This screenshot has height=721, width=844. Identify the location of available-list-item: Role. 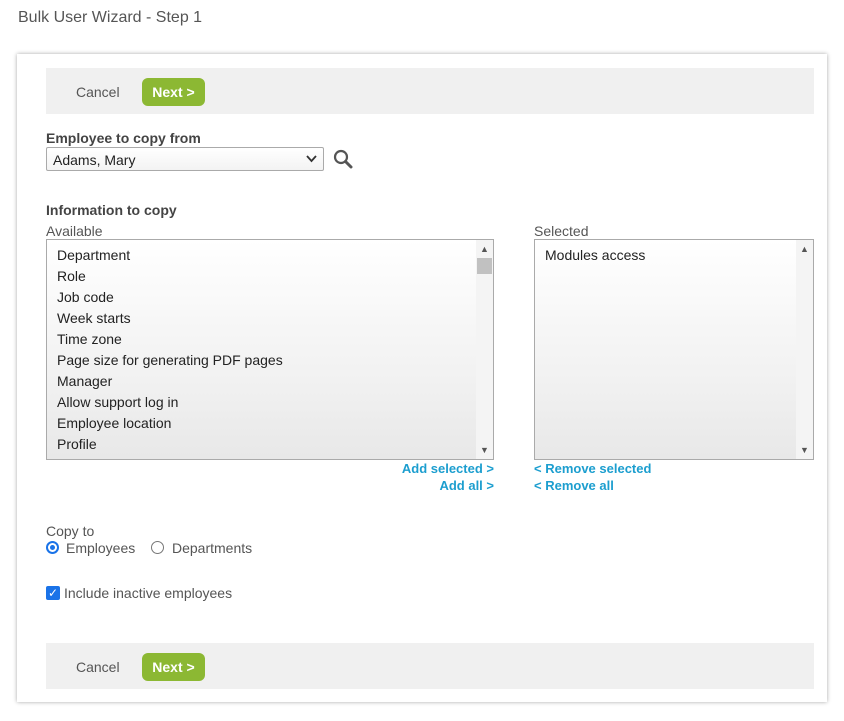
(170, 277).